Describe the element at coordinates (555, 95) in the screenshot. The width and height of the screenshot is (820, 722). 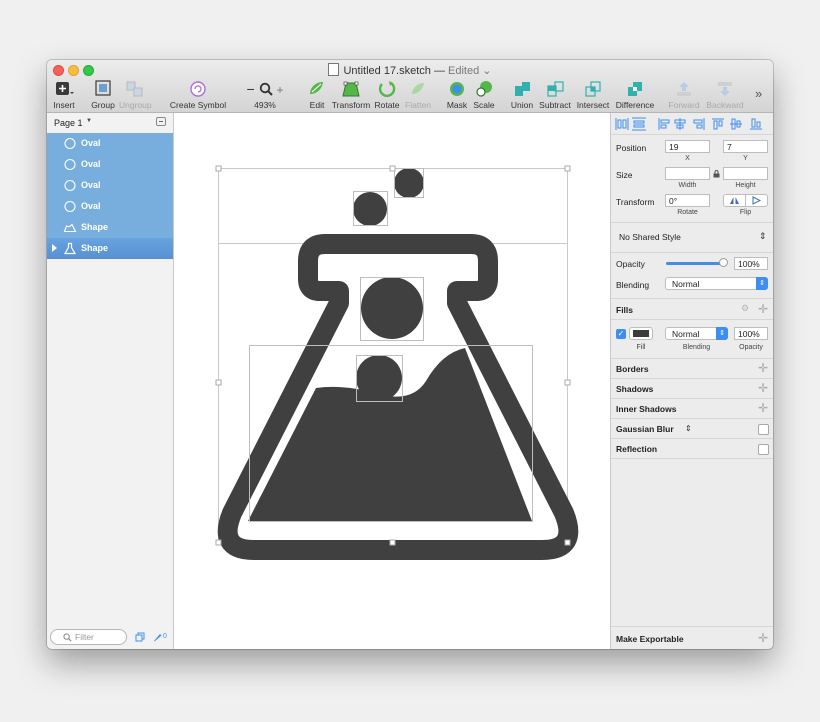
I see `subtract-button: Subtract` at that location.